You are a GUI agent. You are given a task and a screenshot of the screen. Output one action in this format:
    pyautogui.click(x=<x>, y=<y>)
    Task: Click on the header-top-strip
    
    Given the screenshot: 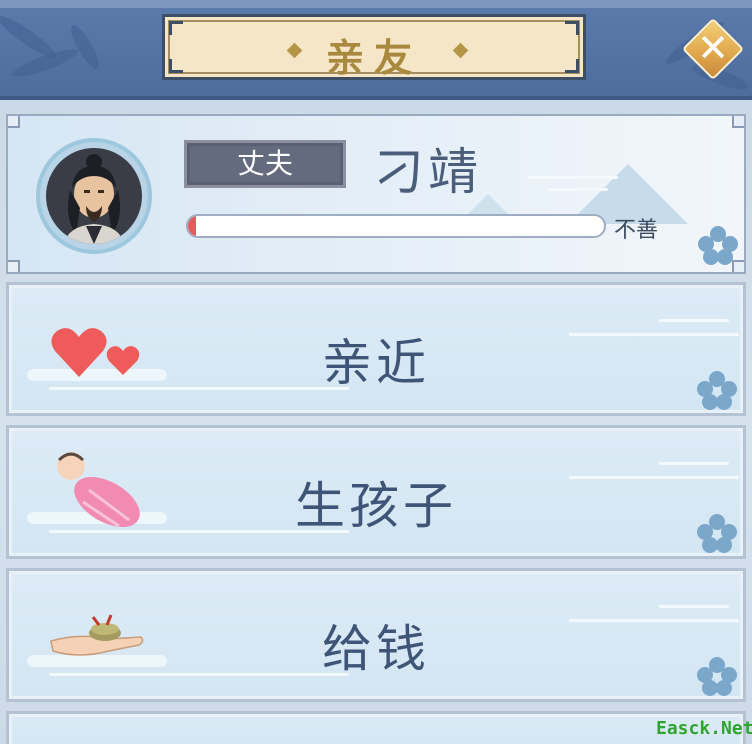 What is the action you would take?
    pyautogui.click(x=376, y=4)
    